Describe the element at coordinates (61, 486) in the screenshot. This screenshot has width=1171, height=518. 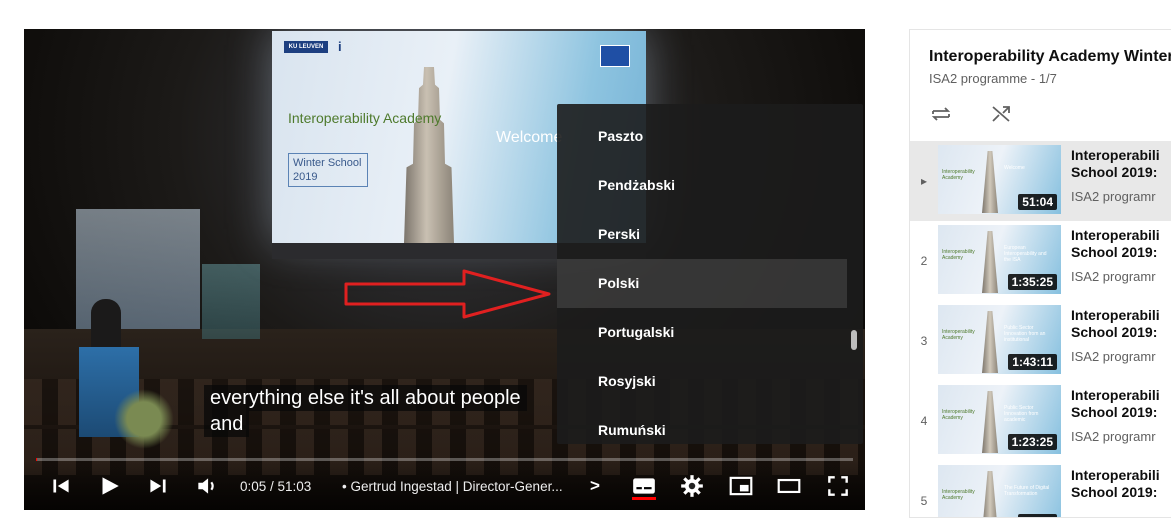
I see `previous-icon` at that location.